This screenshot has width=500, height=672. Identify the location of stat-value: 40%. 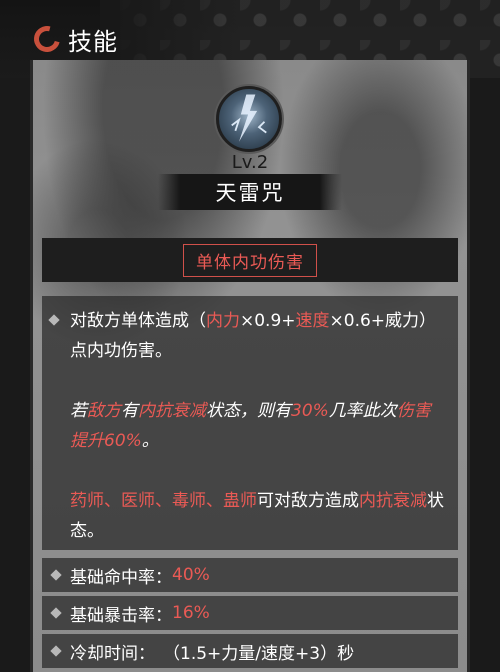
(191, 575).